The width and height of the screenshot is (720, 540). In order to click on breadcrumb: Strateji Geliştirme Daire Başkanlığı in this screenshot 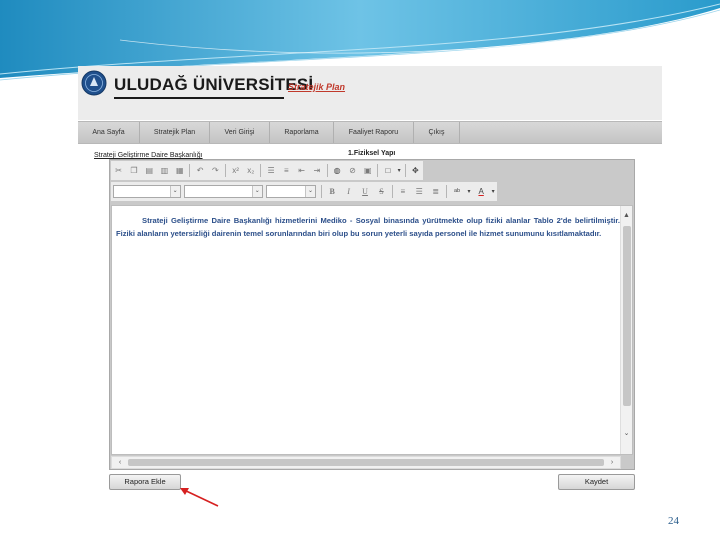, I will do `click(148, 155)`.